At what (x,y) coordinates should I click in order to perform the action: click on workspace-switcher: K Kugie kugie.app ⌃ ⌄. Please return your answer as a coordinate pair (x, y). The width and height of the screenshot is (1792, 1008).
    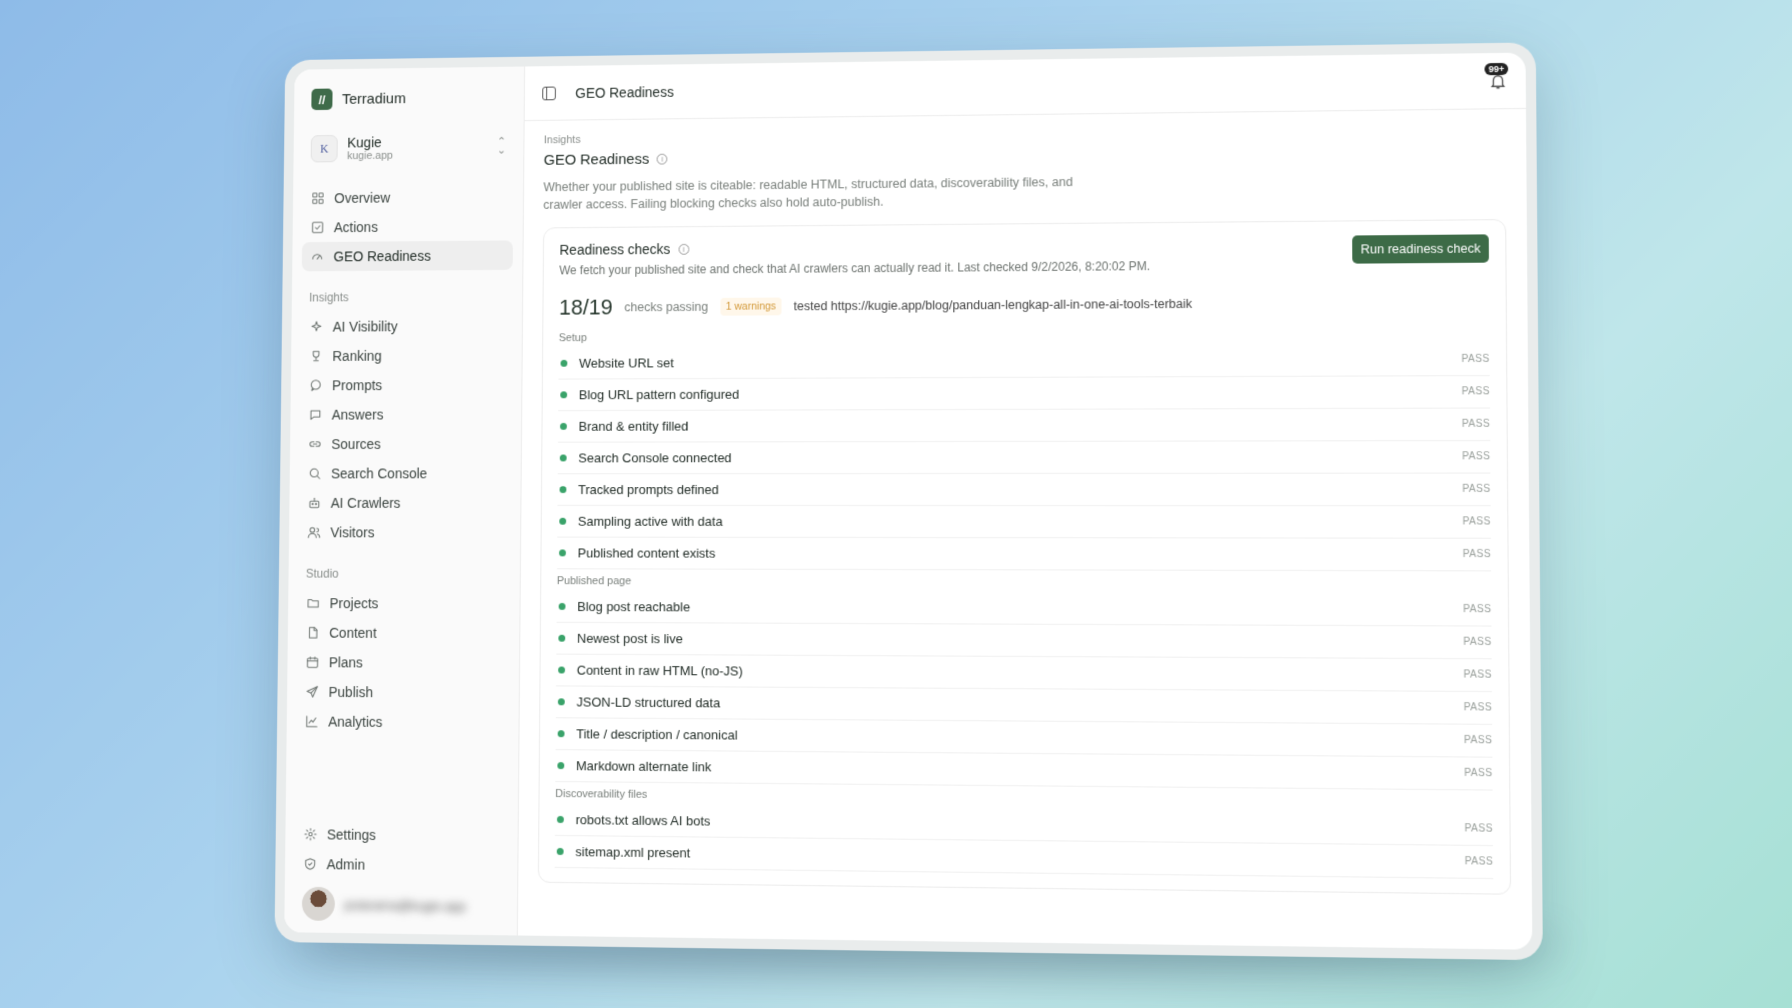
    Looking at the image, I should click on (408, 147).